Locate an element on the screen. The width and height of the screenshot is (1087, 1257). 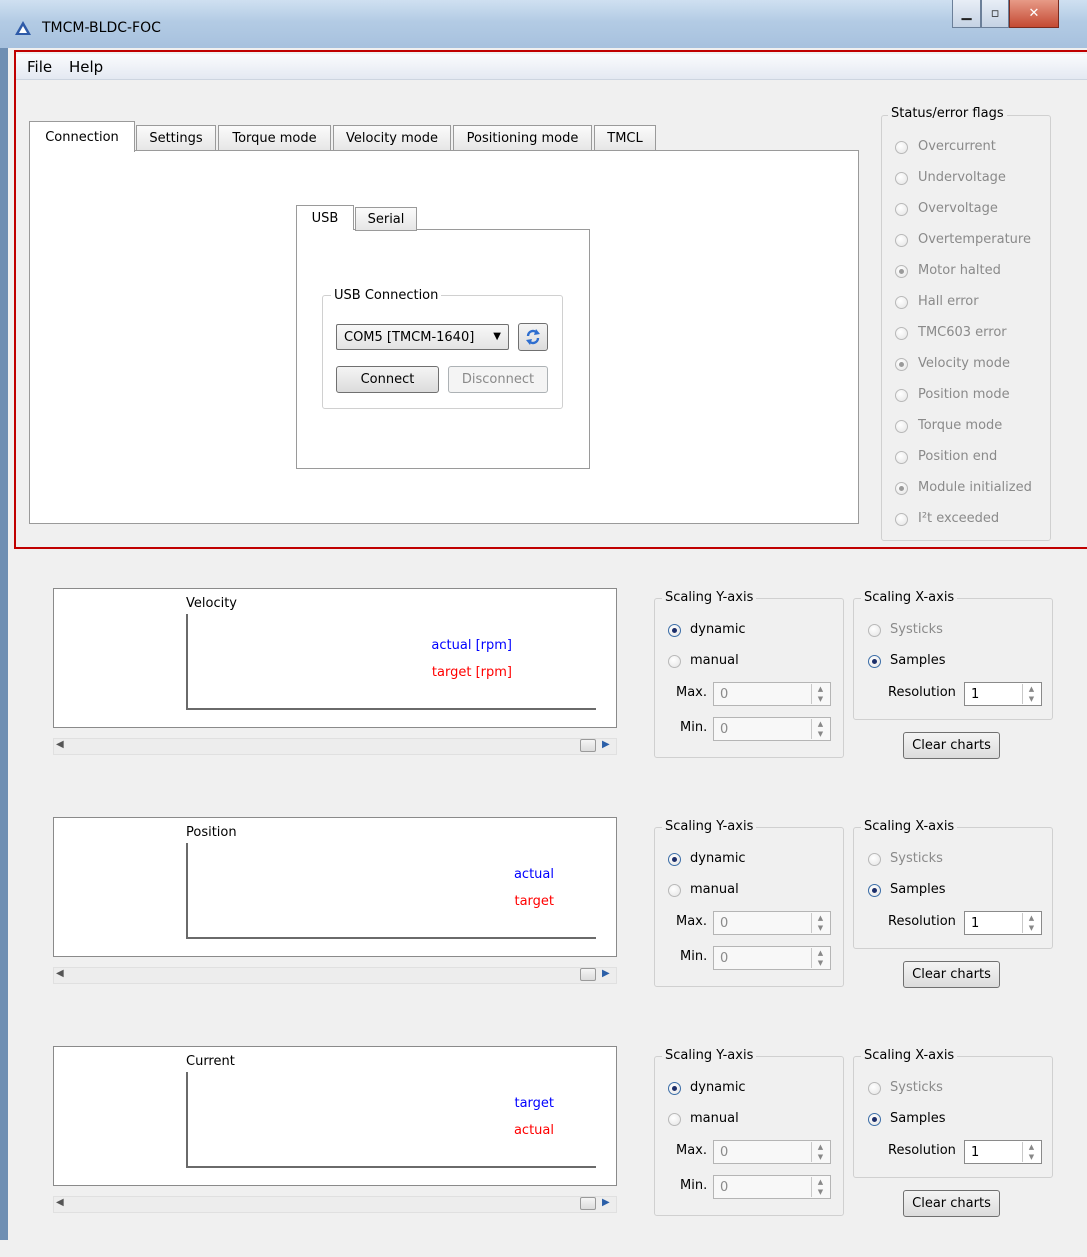
tab-velocity-mode: Velocity mode is located at coordinates (392, 138).